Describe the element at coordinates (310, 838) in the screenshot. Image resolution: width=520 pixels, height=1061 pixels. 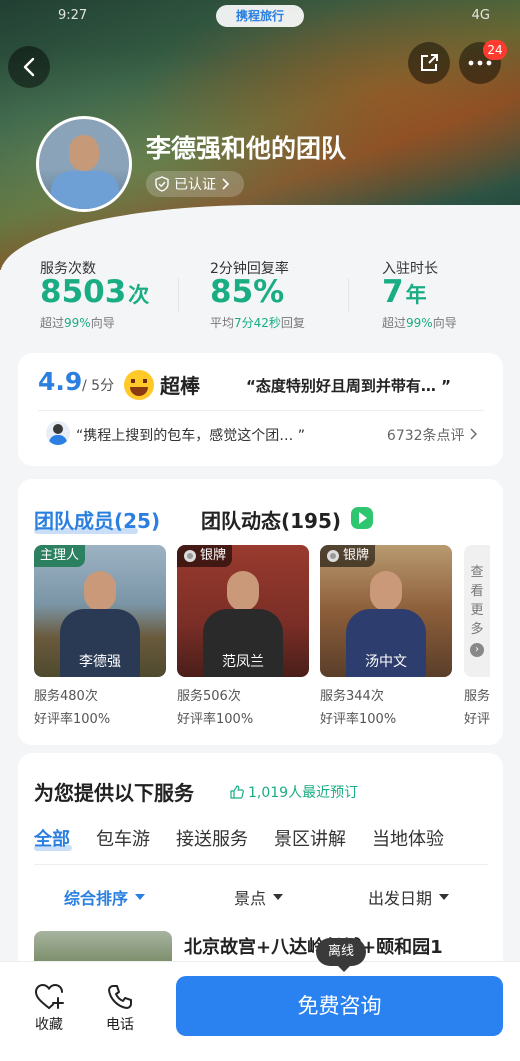
I see `tab-guide: 景区讲解` at that location.